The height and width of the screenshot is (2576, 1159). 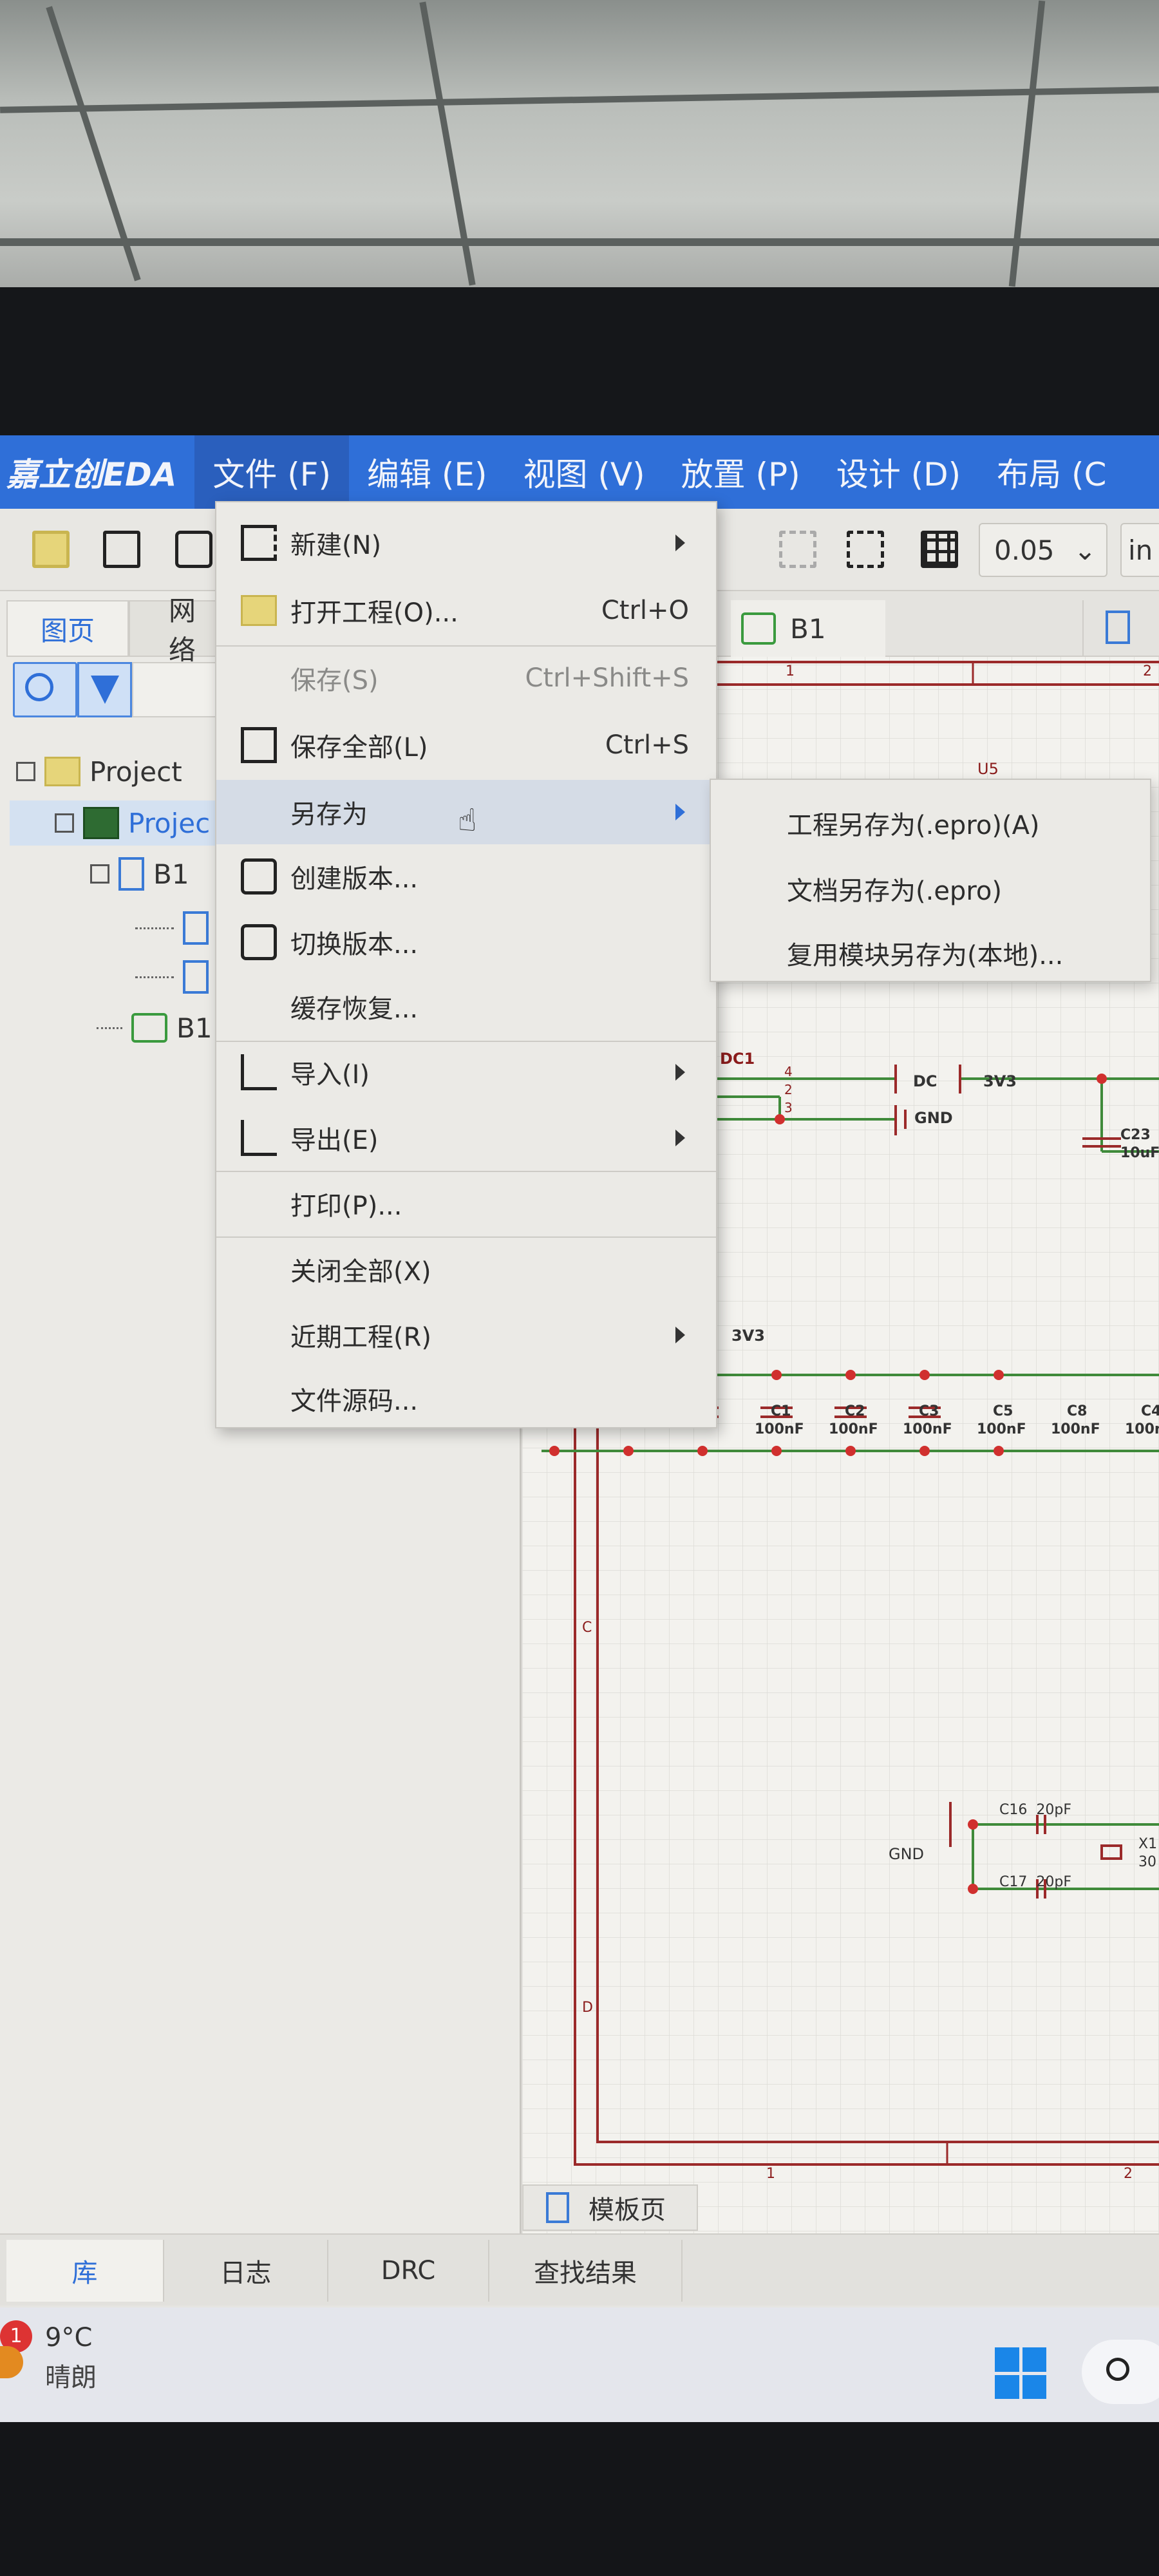 I want to click on tab-find-results: 查找结果, so click(x=586, y=2271).